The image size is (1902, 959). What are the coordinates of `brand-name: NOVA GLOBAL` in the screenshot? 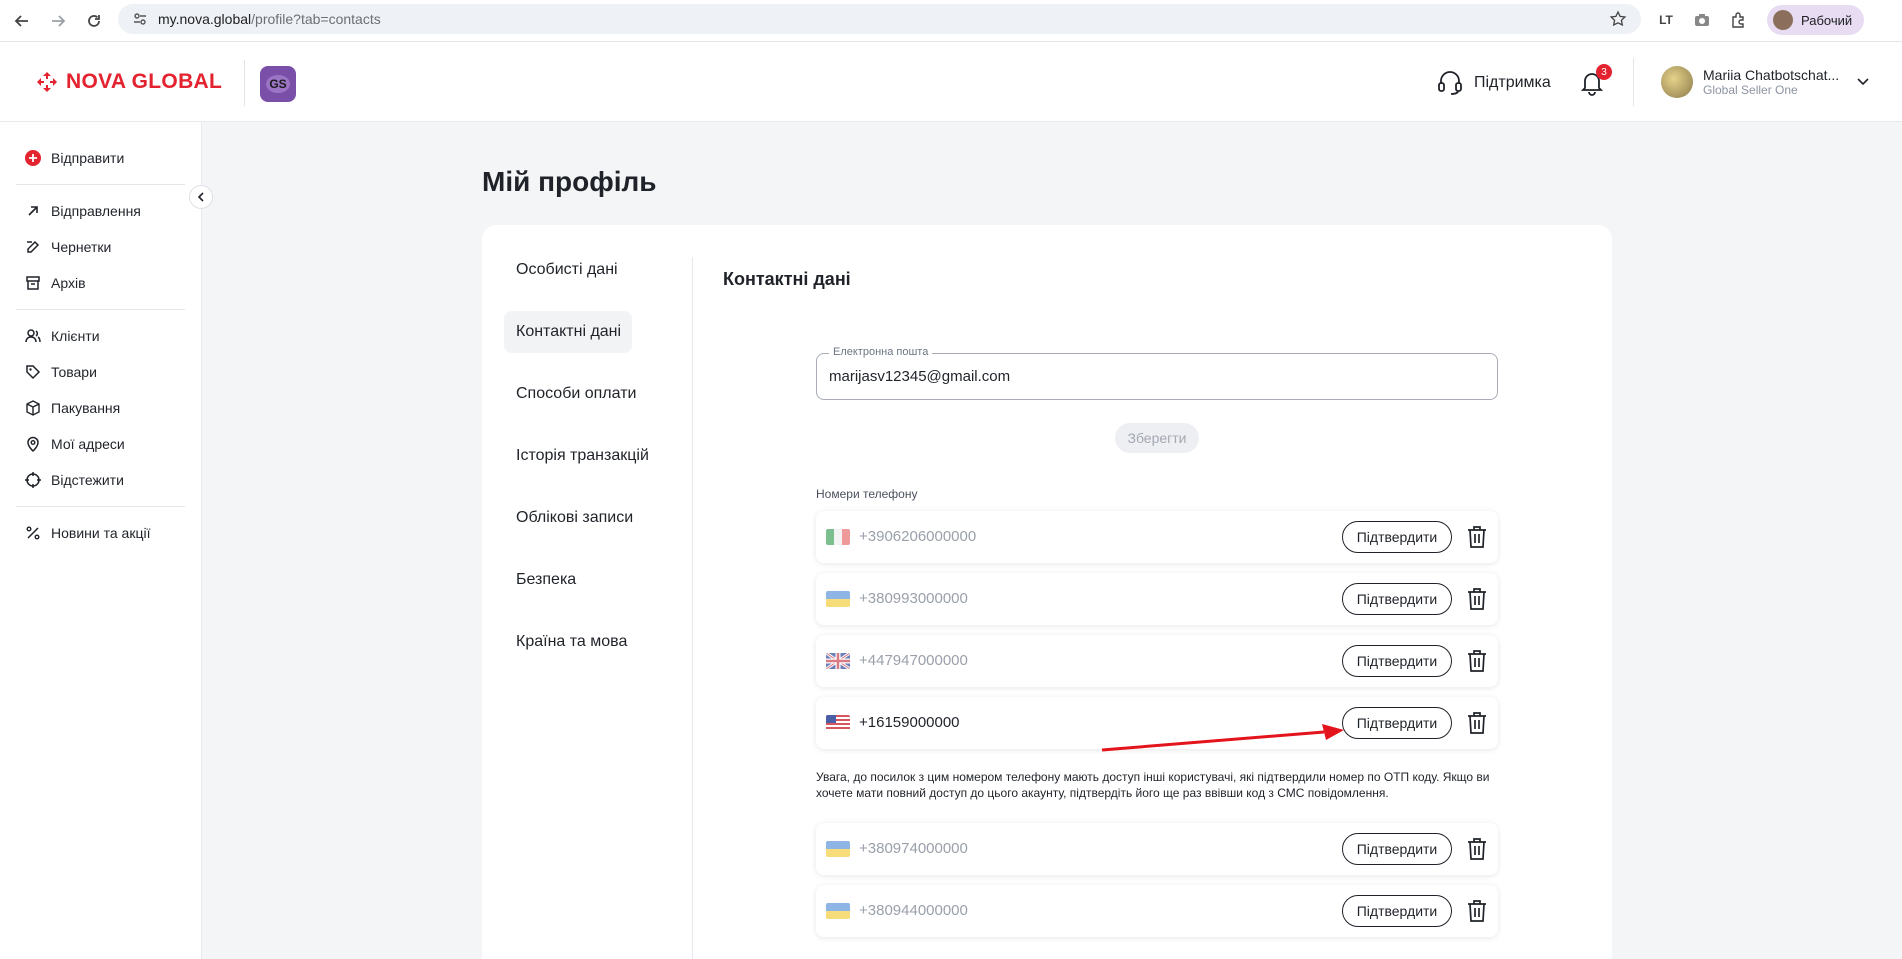 It's located at (144, 81).